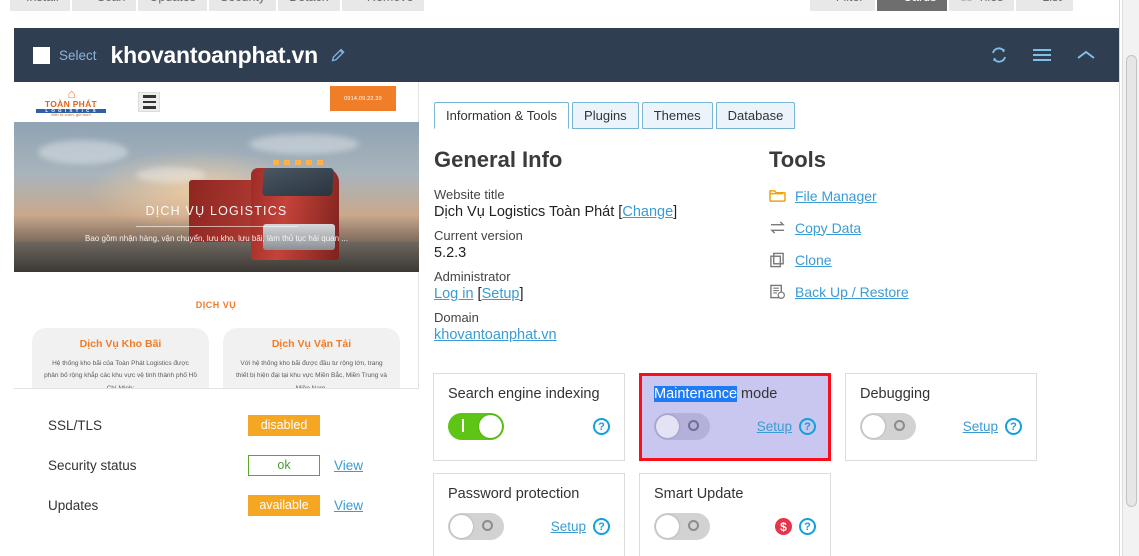  Describe the element at coordinates (495, 335) in the screenshot. I see `domain-link: khovantoanphat.vn` at that location.